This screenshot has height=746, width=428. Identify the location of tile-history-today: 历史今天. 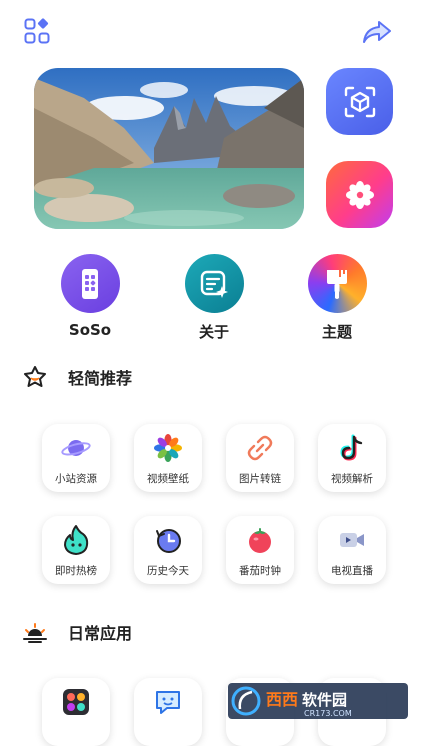
(168, 550).